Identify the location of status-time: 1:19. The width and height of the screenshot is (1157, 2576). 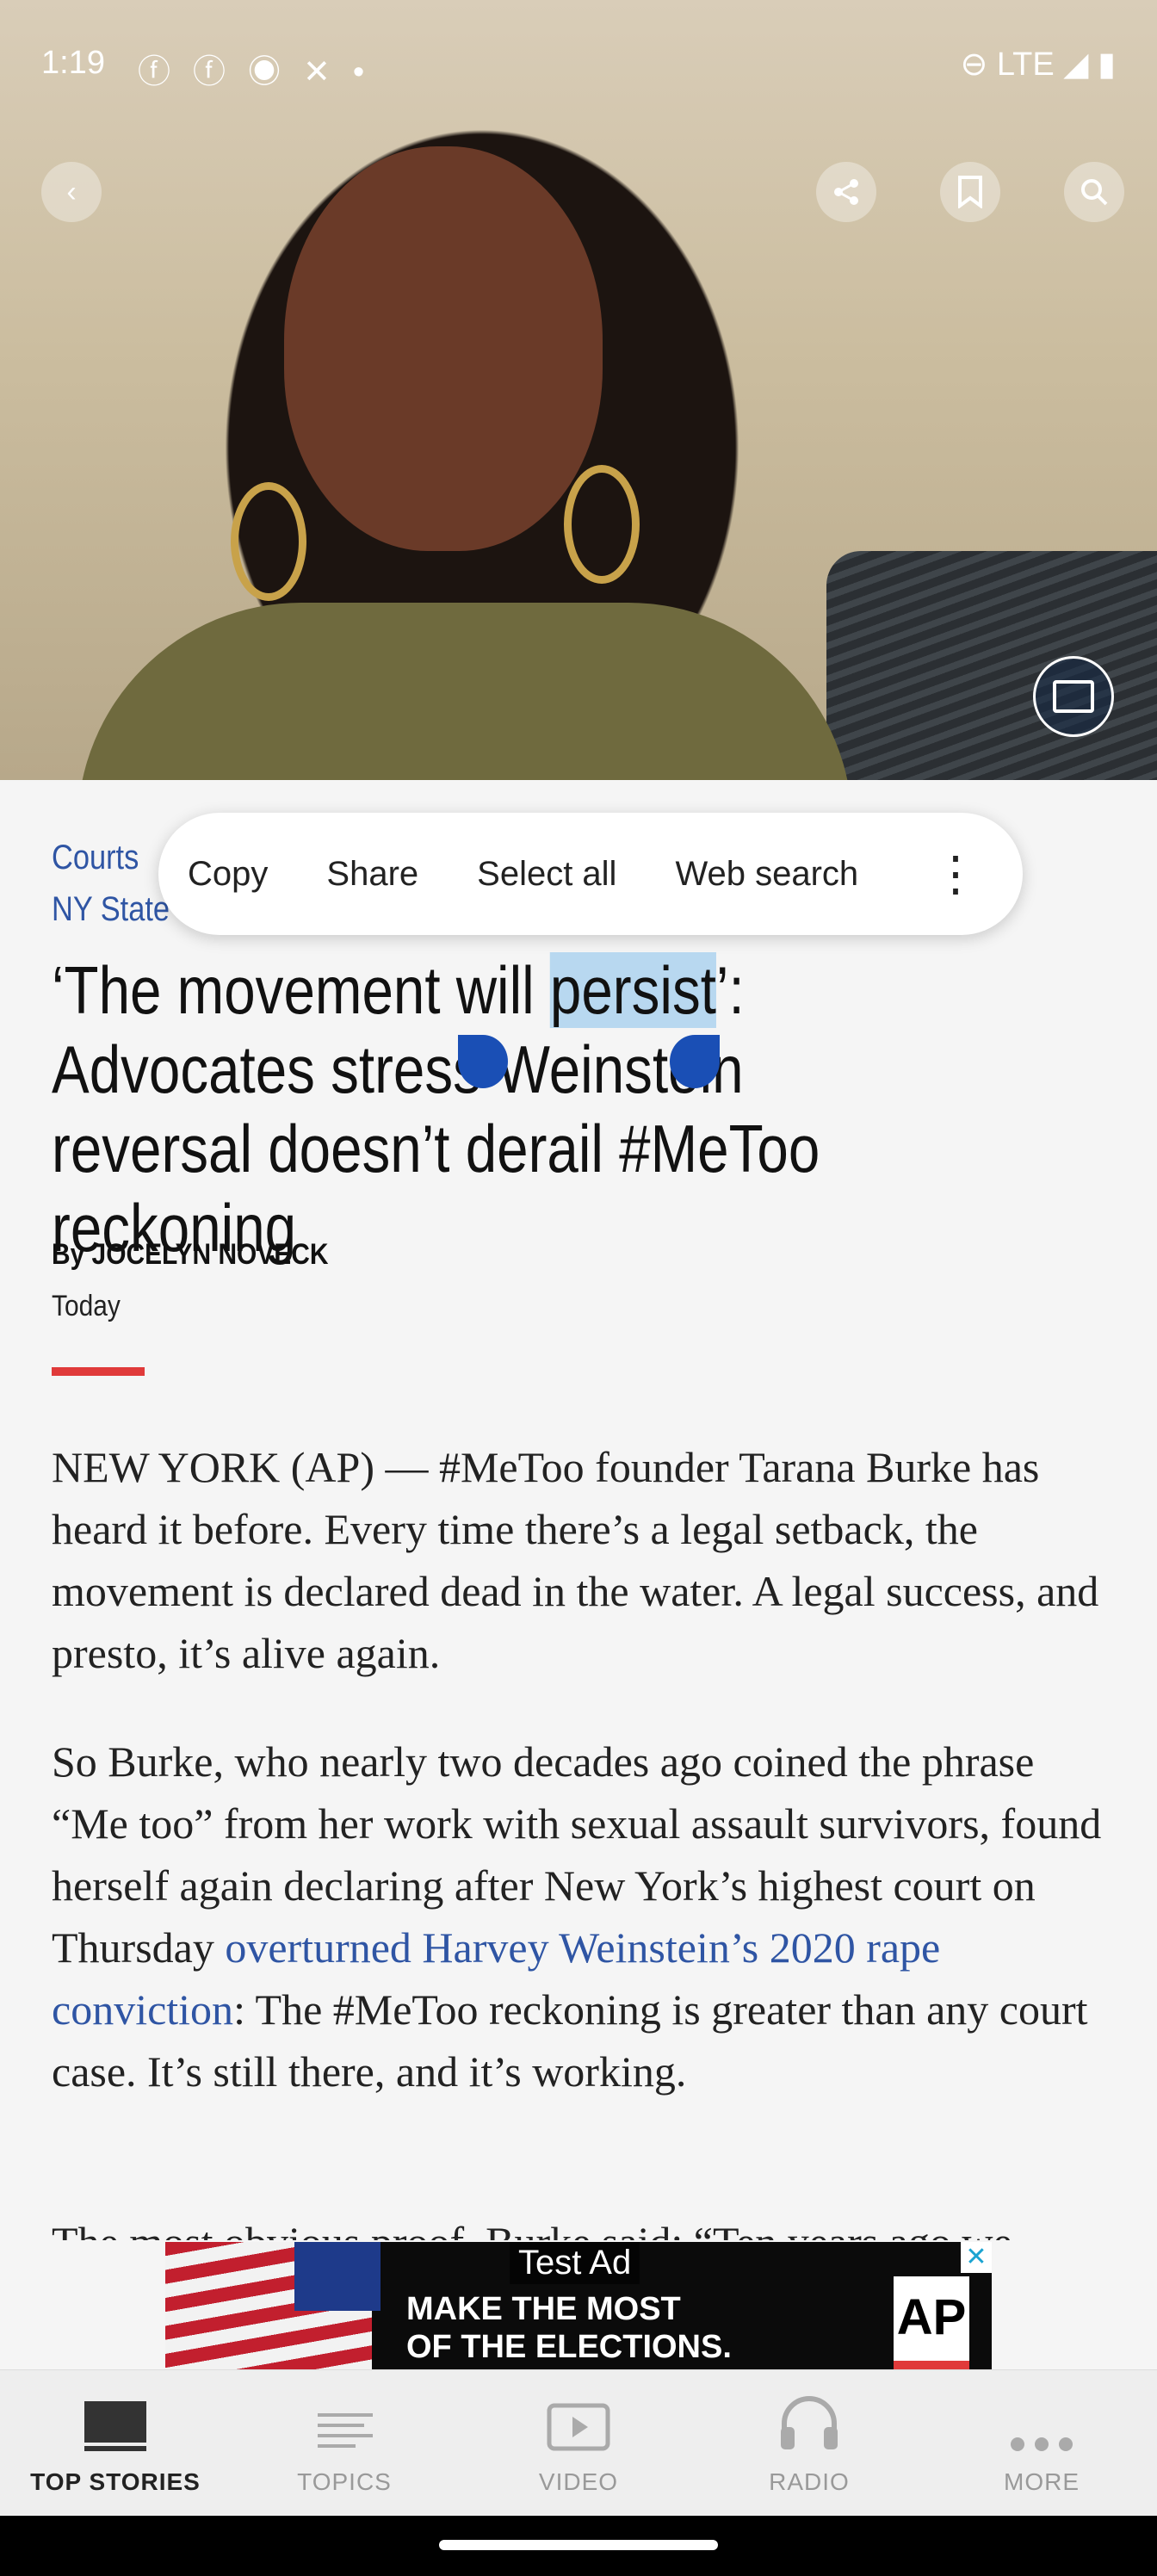
(73, 63).